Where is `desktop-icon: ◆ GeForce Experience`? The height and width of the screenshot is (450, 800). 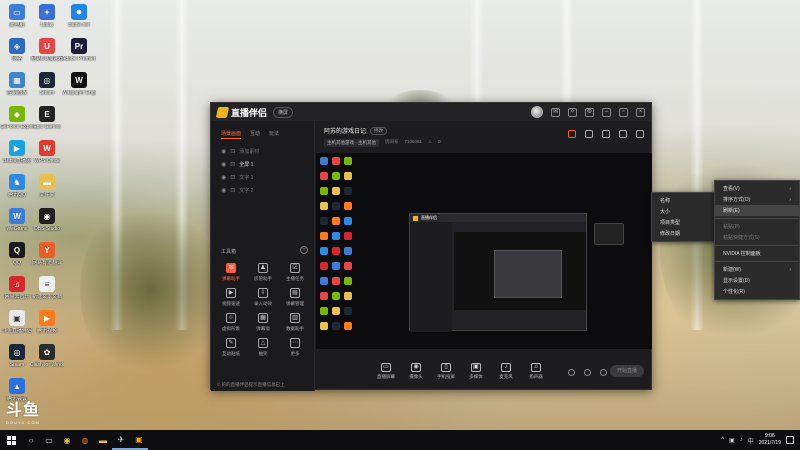
desktop-icon: ◆ GeForce Experience is located at coordinates (17, 118).